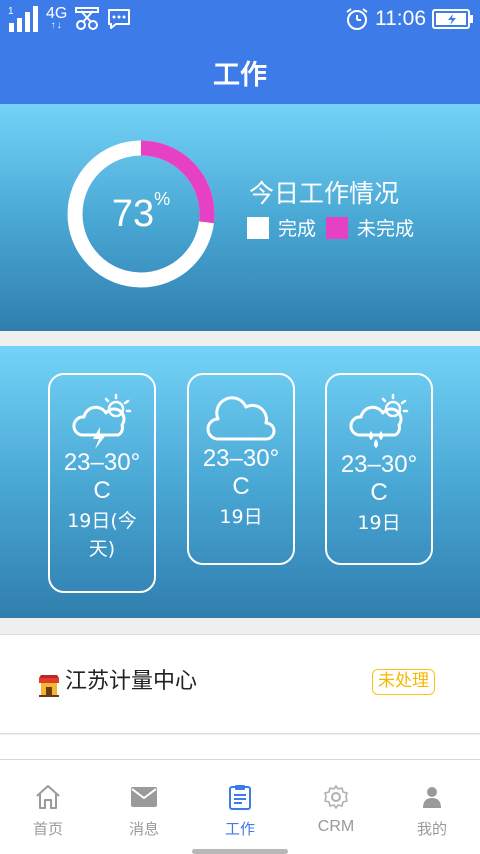  What do you see at coordinates (144, 797) in the screenshot?
I see `mail-icon` at bounding box center [144, 797].